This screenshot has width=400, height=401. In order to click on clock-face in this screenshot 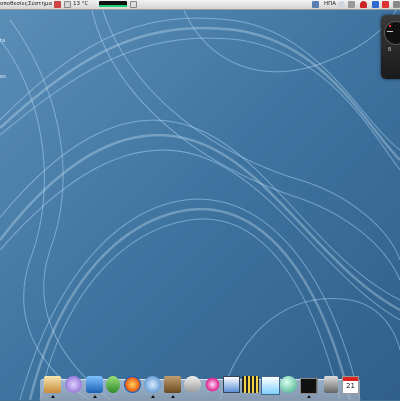, I will do `click(392, 33)`.